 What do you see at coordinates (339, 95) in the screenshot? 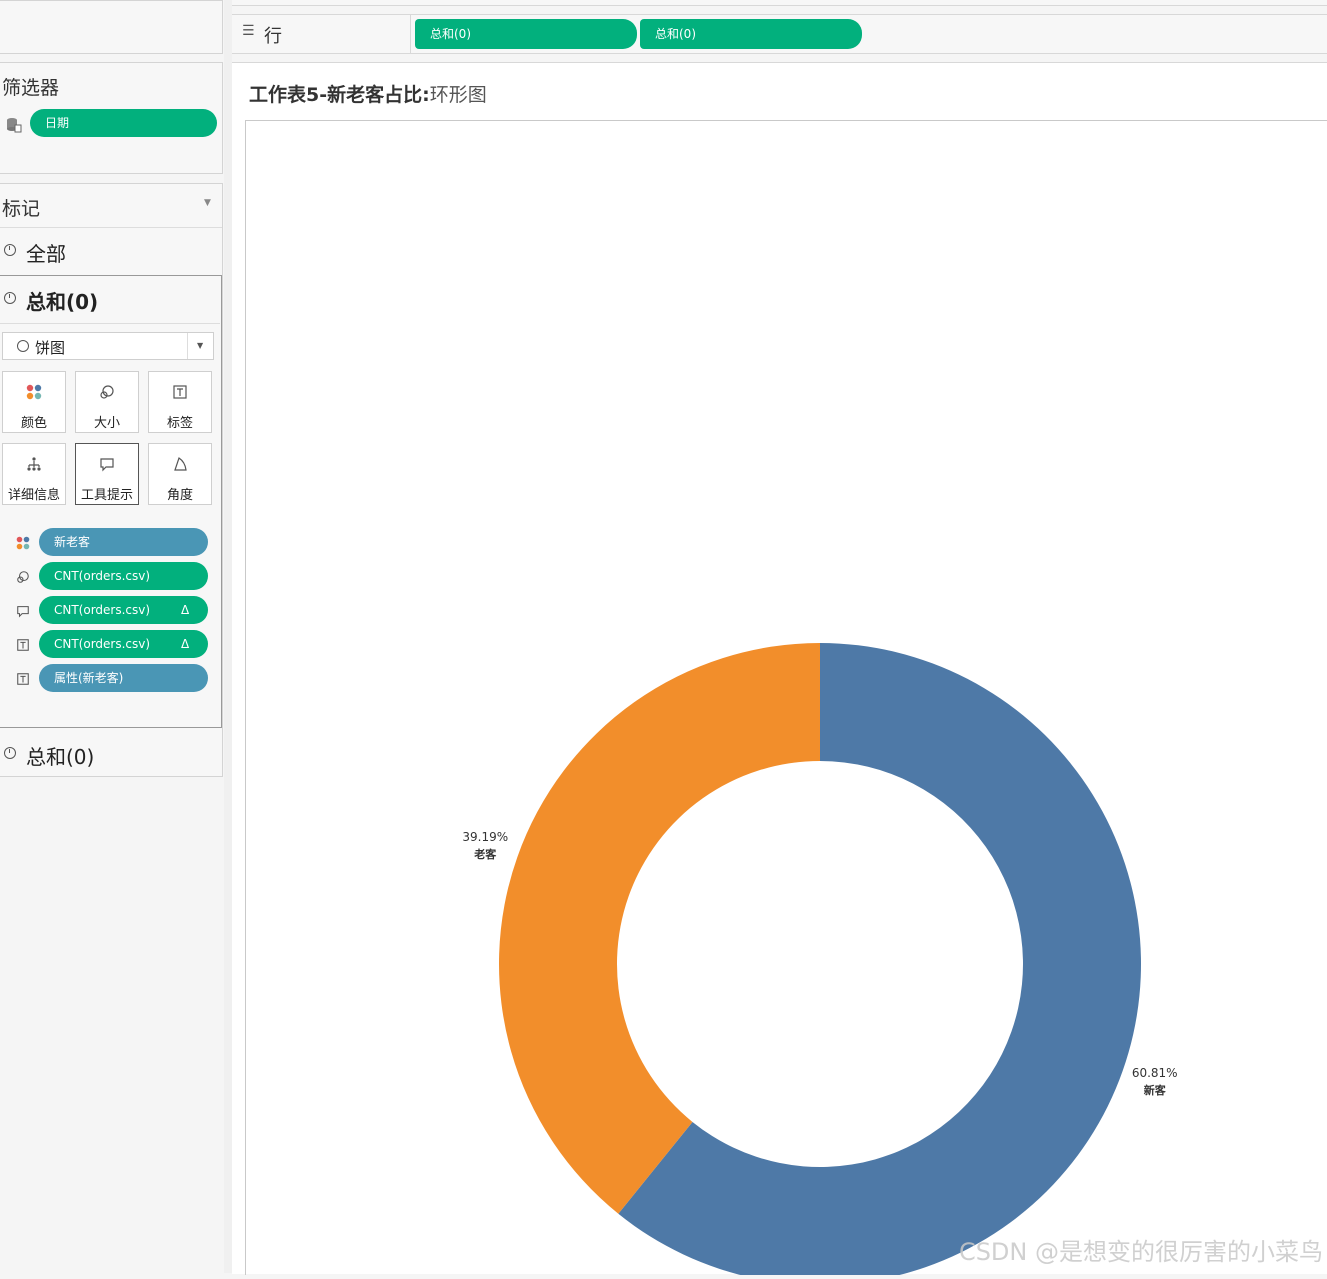
I see `worksheet-title-bold: 工作表5-新老客占比:` at bounding box center [339, 95].